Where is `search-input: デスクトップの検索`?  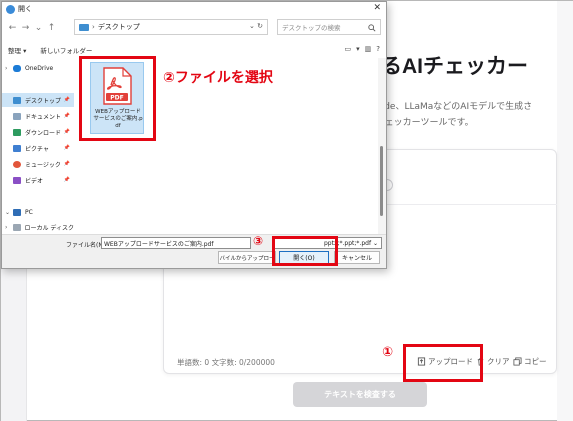
search-input: デスクトップの検索 is located at coordinates (329, 27).